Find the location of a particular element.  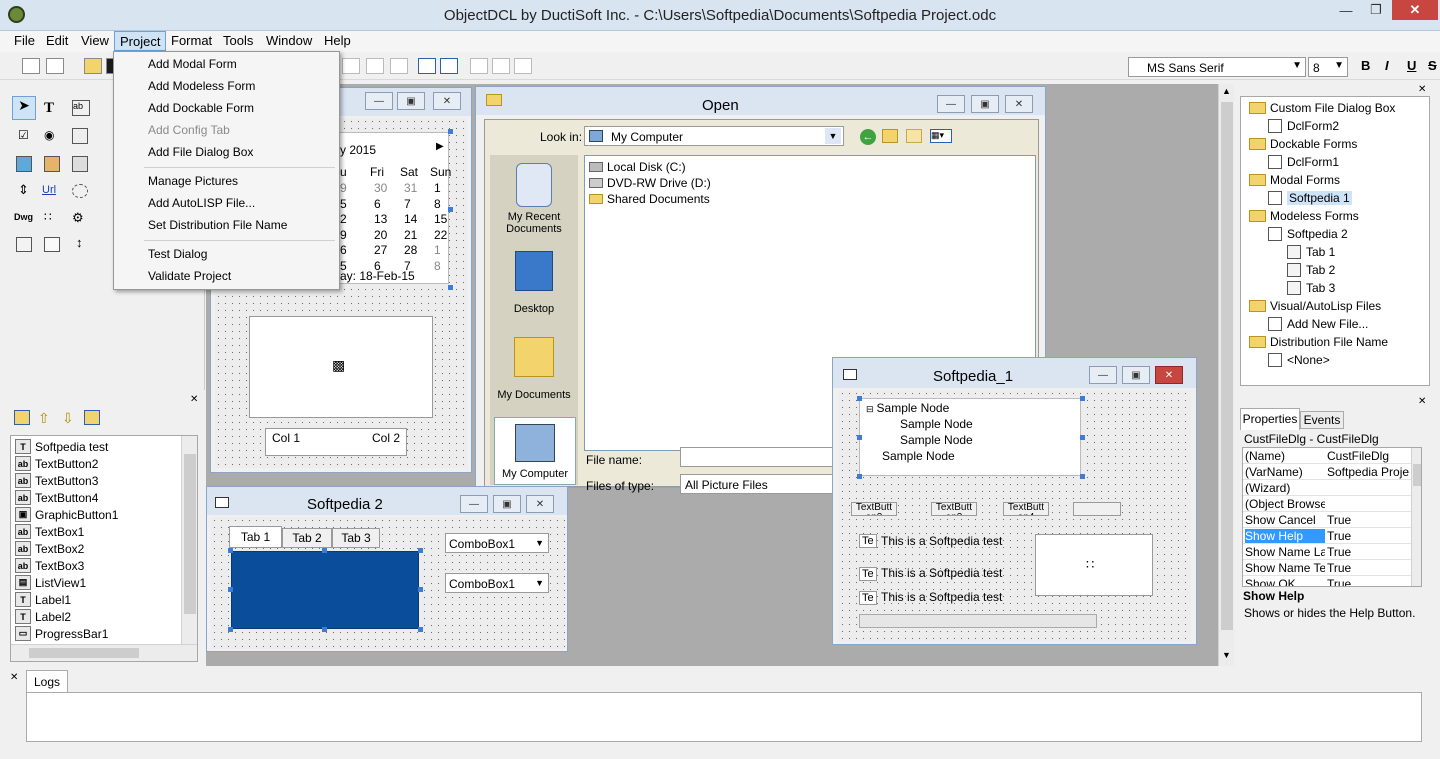

menu-window: Window is located at coordinates (289, 40).